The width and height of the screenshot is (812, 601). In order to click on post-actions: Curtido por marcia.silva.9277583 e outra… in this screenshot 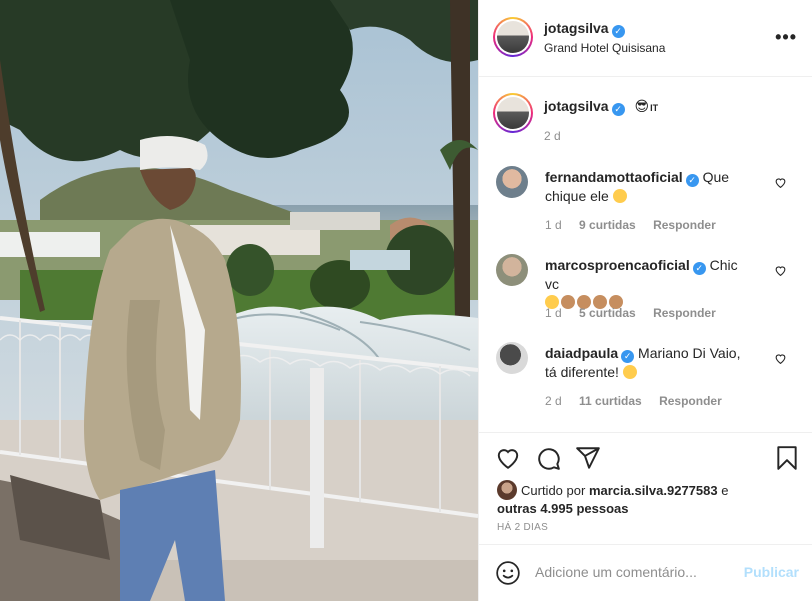, I will do `click(645, 488)`.